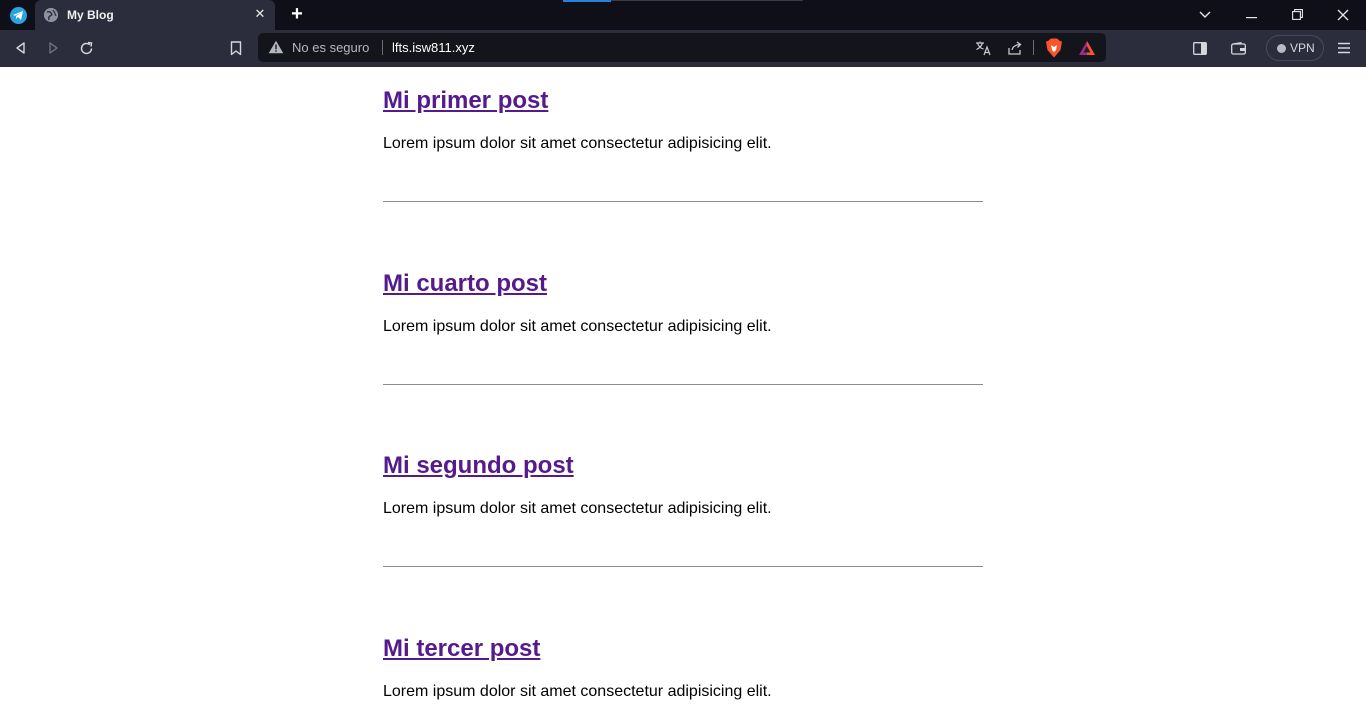  I want to click on post-title-link: Mi segundo post, so click(478, 466).